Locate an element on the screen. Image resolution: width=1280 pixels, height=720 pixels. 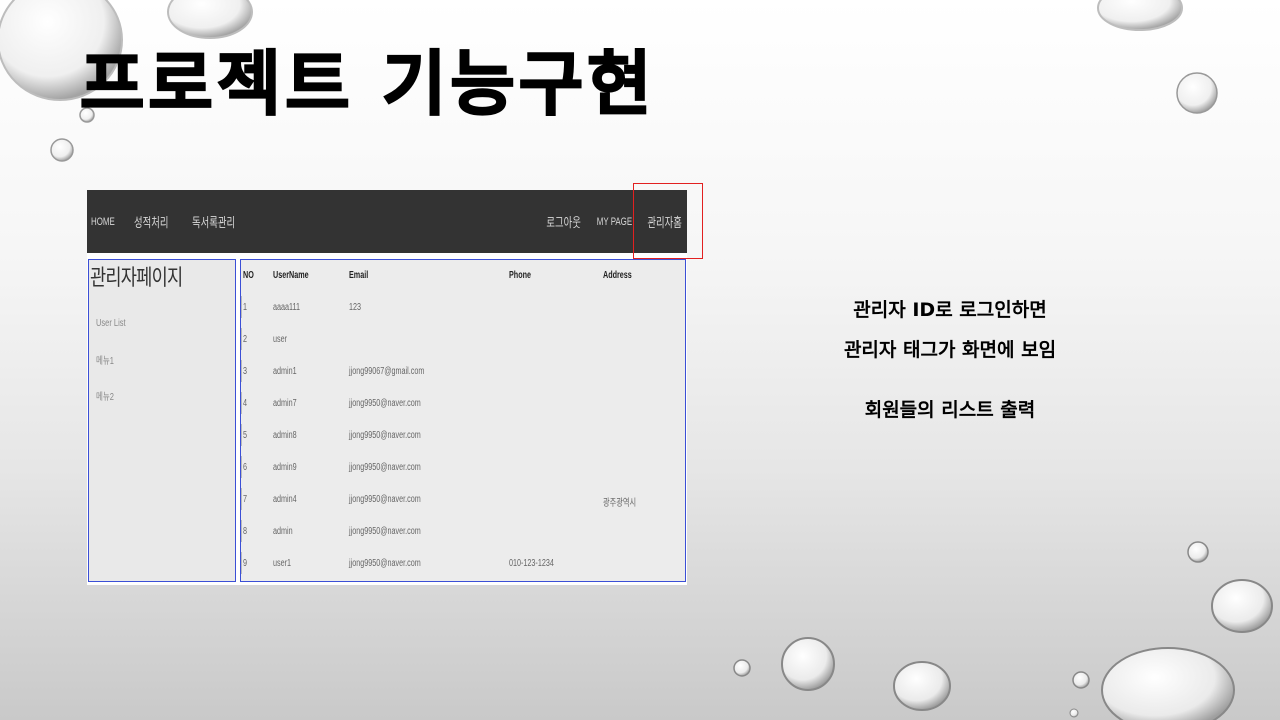
cell-username: admin7 is located at coordinates (285, 403).